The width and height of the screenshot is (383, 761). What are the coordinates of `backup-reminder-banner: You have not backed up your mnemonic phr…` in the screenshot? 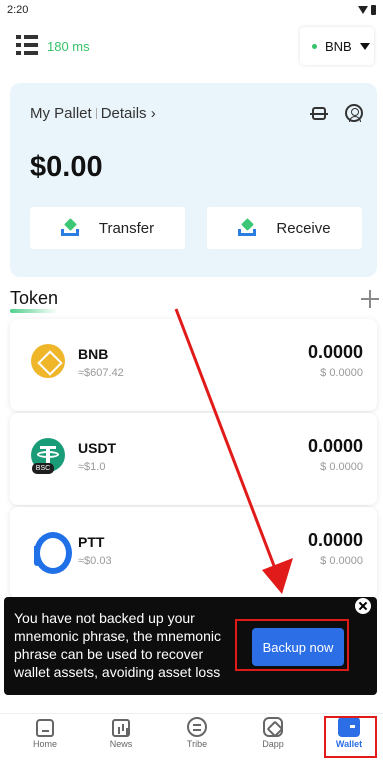 It's located at (190, 646).